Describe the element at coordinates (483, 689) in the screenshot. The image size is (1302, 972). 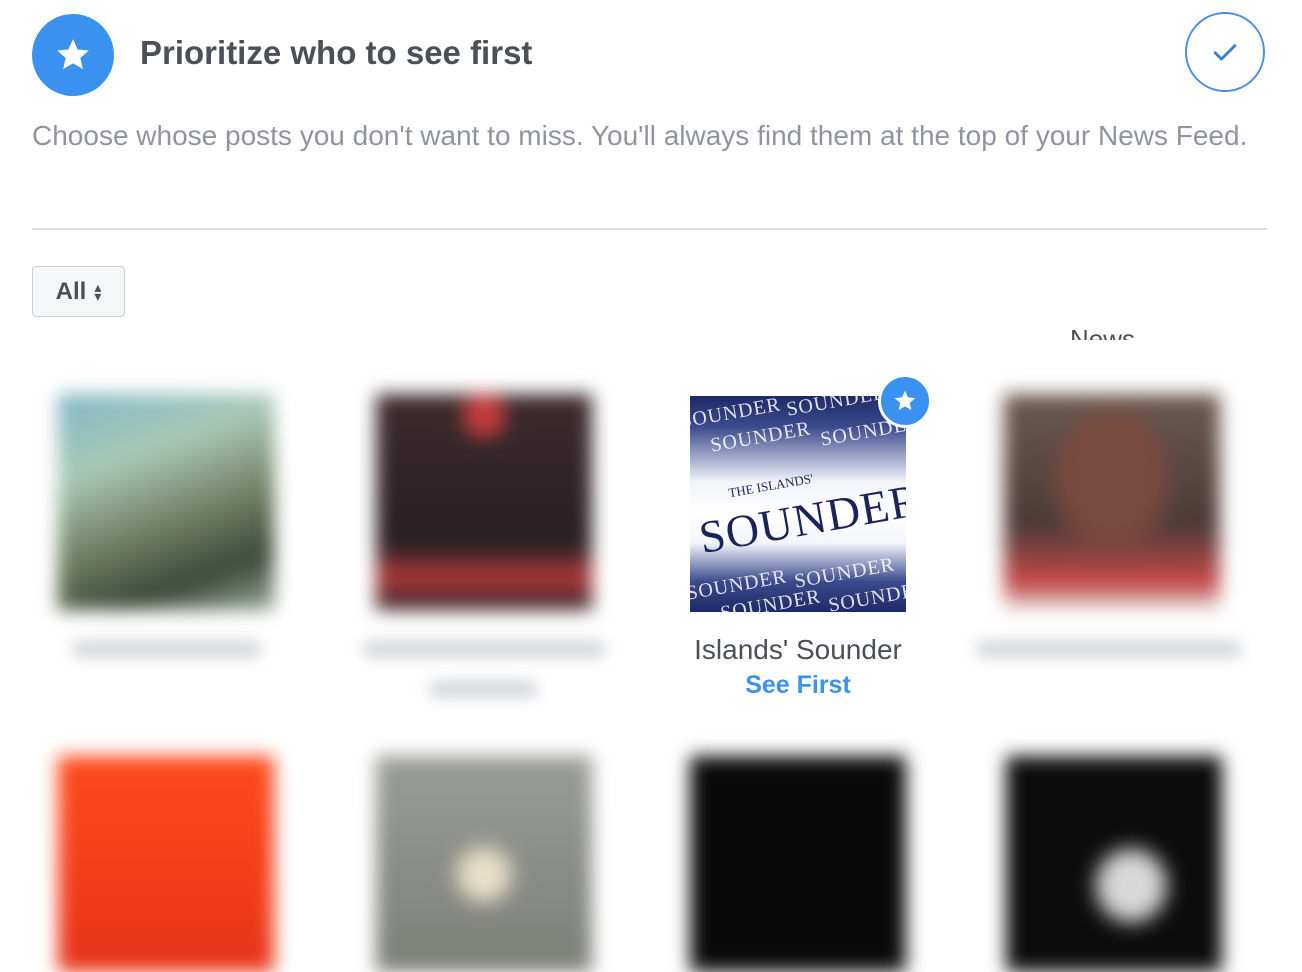
I see `page-tile-2-label-line2` at that location.